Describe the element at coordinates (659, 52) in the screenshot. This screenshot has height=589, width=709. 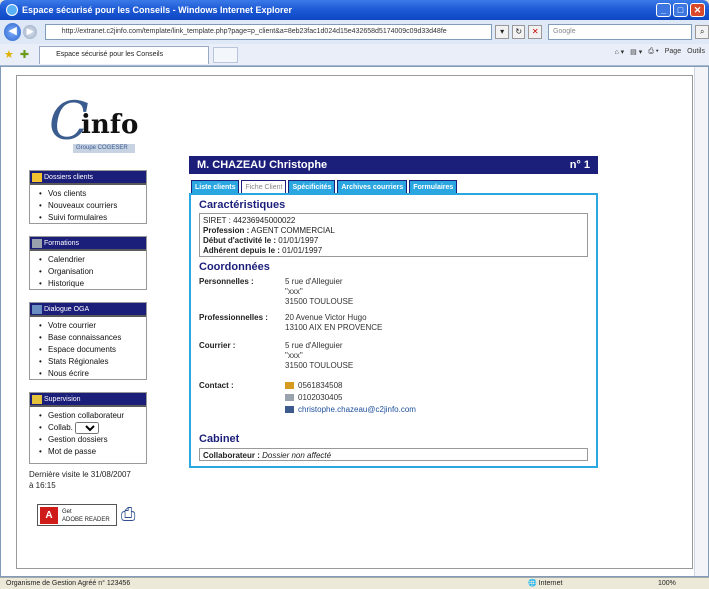
I see `command-bar: ⌂ ▾ ▤ ▾ ⎙ ▾ Page Outils` at that location.